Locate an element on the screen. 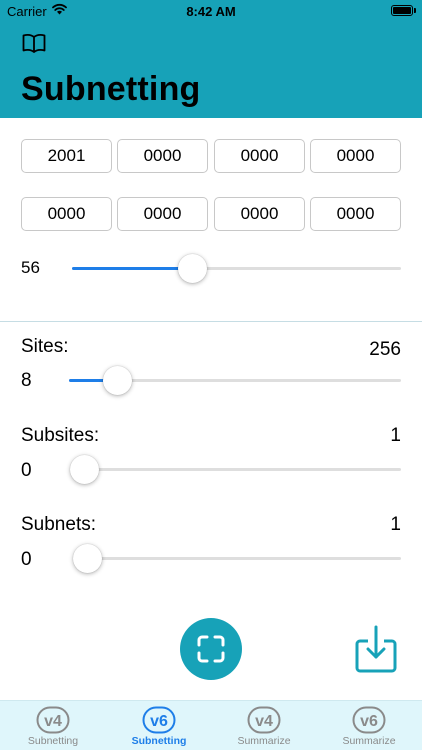 The height and width of the screenshot is (750, 422). page-title: Subnetting is located at coordinates (111, 89).